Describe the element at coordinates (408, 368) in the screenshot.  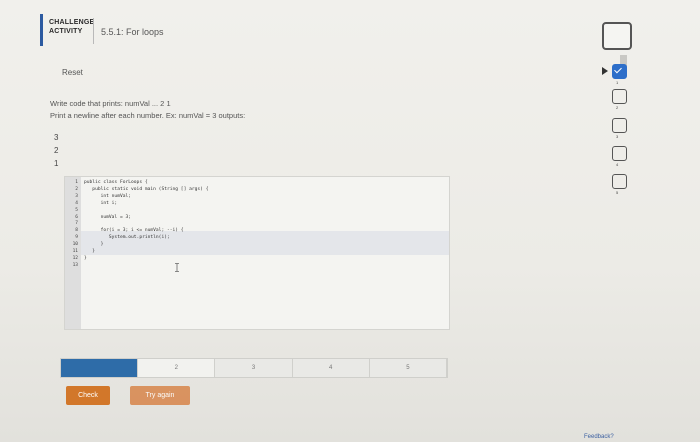
I see `progress-segment: 5` at that location.